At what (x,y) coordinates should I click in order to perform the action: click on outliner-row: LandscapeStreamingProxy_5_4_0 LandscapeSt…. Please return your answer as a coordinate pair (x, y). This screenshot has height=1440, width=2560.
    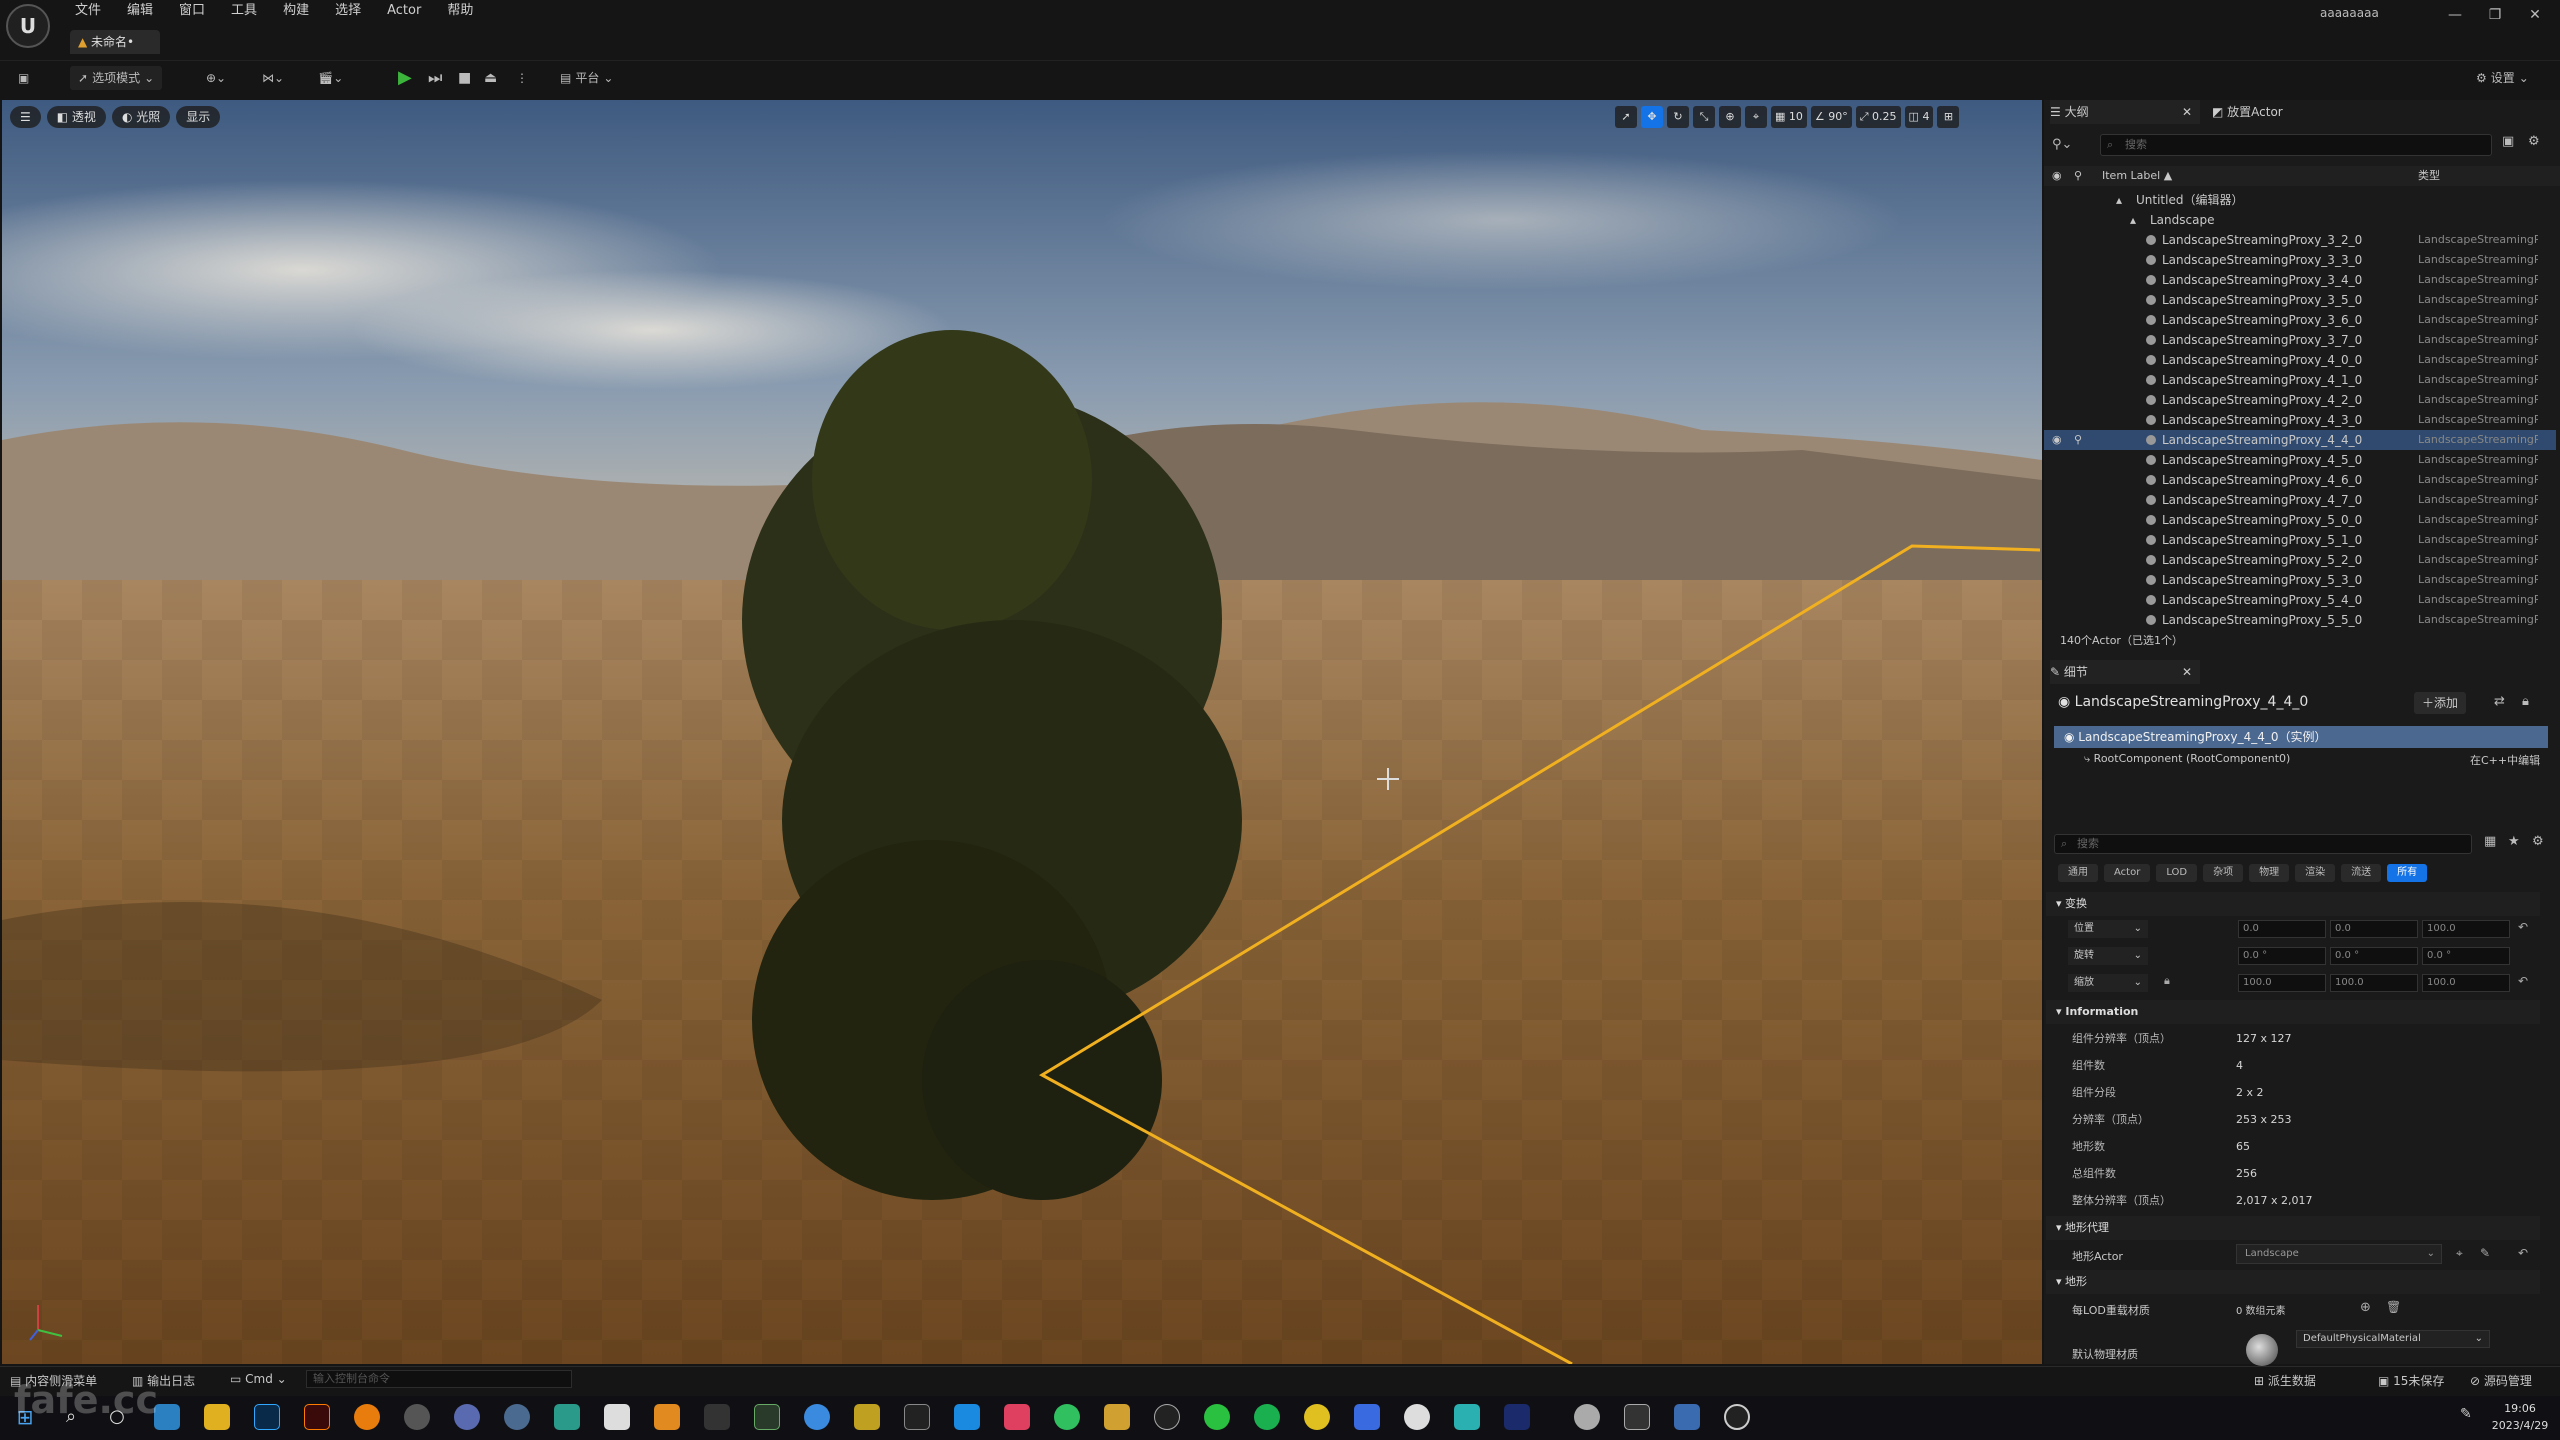
    Looking at the image, I should click on (2300, 600).